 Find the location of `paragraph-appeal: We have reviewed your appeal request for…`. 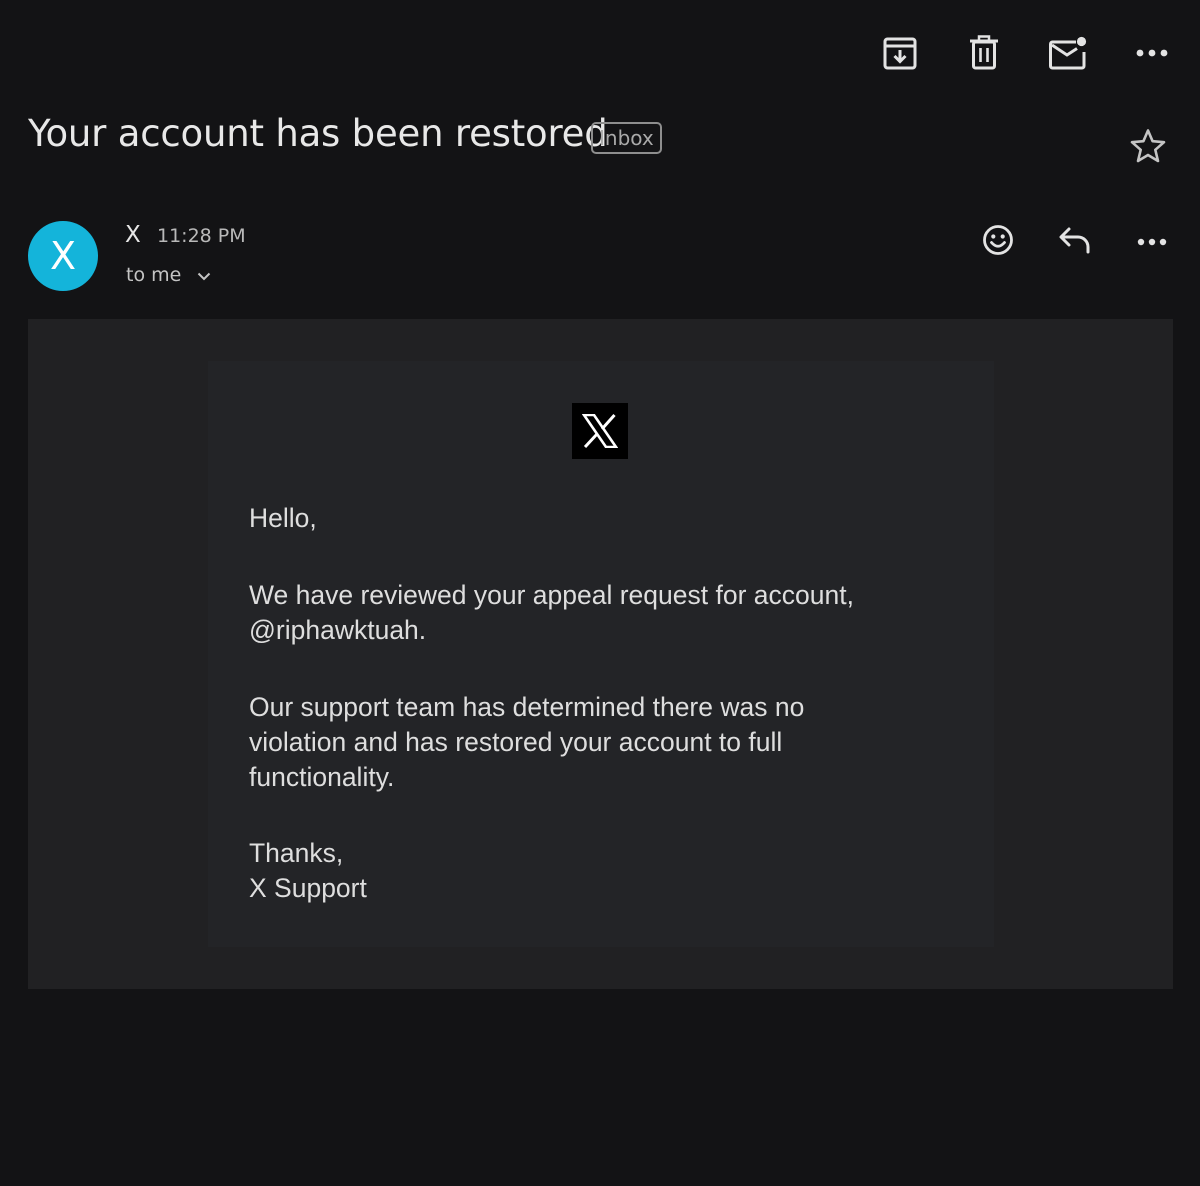

paragraph-appeal: We have reviewed your appeal request for… is located at coordinates (599, 613).